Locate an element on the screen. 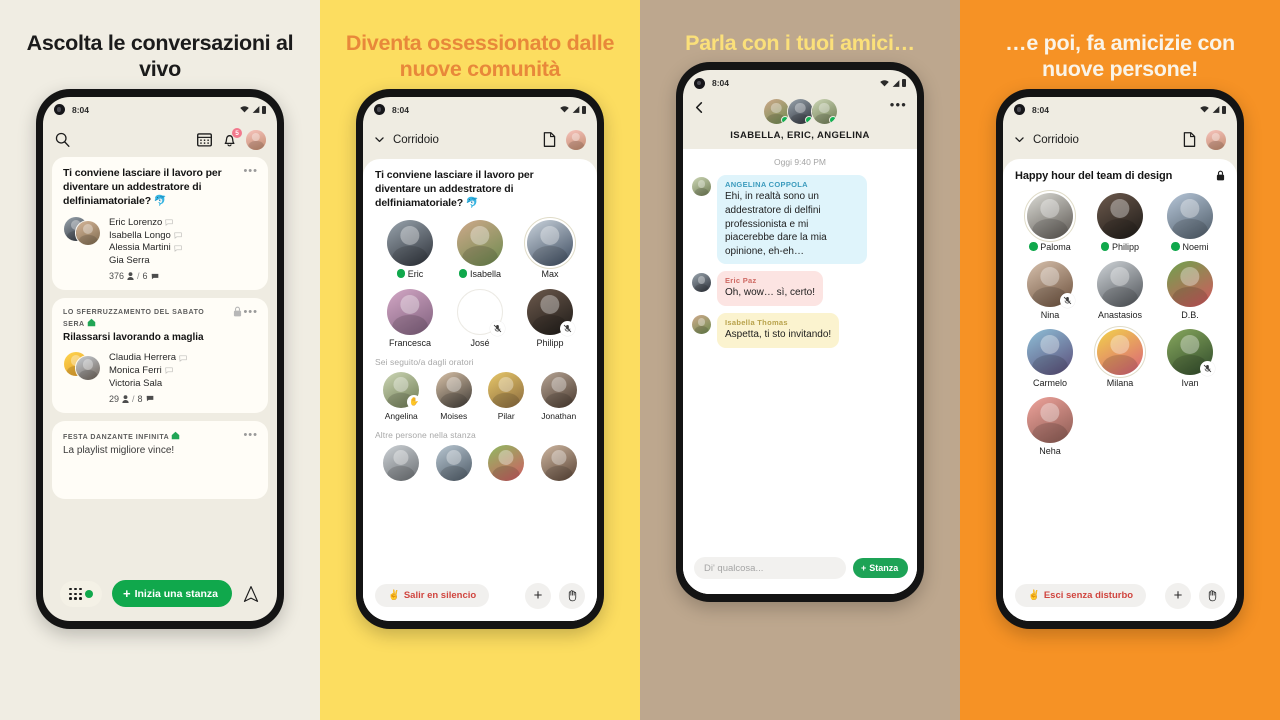  leave-quietly-button: ✌️ Esci senza disturbo is located at coordinates (1081, 596).